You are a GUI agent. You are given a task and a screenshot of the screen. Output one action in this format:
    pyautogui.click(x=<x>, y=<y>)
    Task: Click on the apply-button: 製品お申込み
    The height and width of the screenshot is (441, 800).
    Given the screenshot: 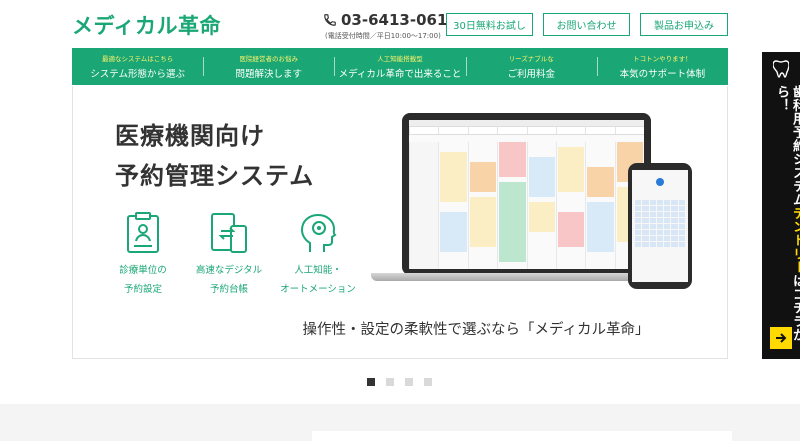 What is the action you would take?
    pyautogui.click(x=684, y=24)
    